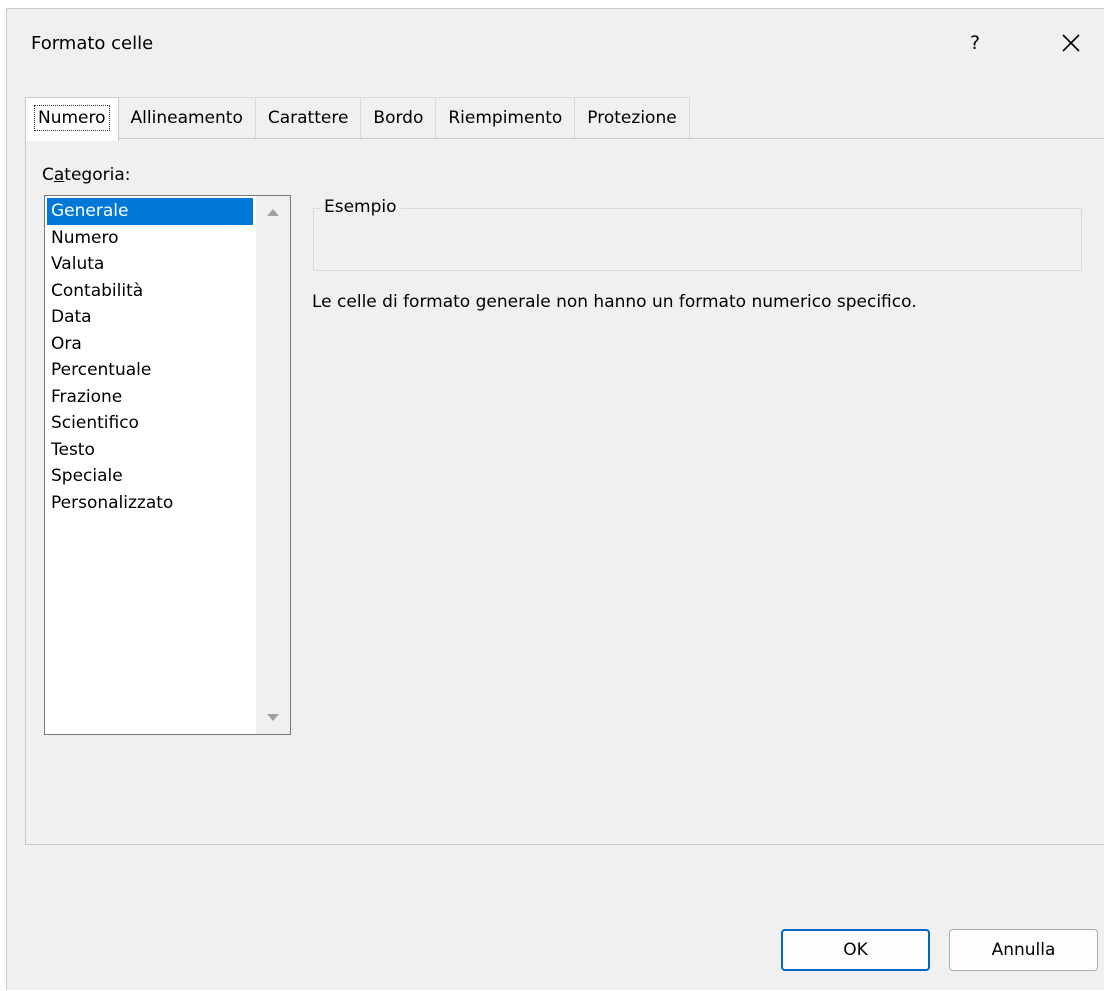 The width and height of the screenshot is (1104, 991). Describe the element at coordinates (150, 211) in the screenshot. I see `category-item-generale: Generale` at that location.